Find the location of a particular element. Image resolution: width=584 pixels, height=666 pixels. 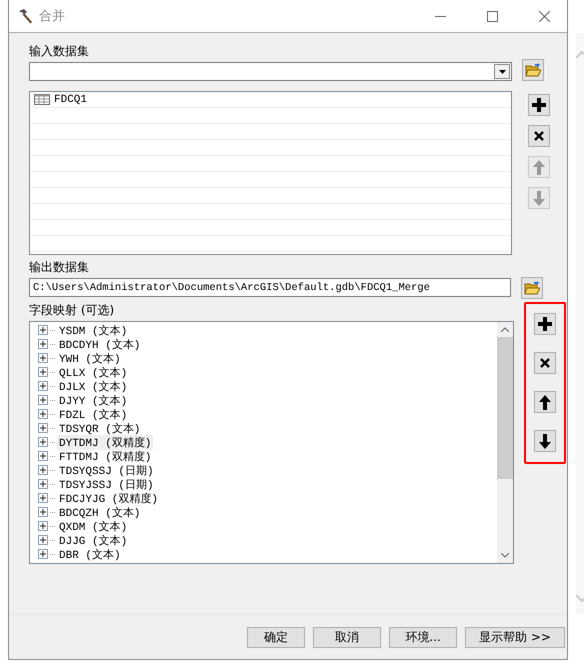

field-item: QLLX (文本) is located at coordinates (93, 372).